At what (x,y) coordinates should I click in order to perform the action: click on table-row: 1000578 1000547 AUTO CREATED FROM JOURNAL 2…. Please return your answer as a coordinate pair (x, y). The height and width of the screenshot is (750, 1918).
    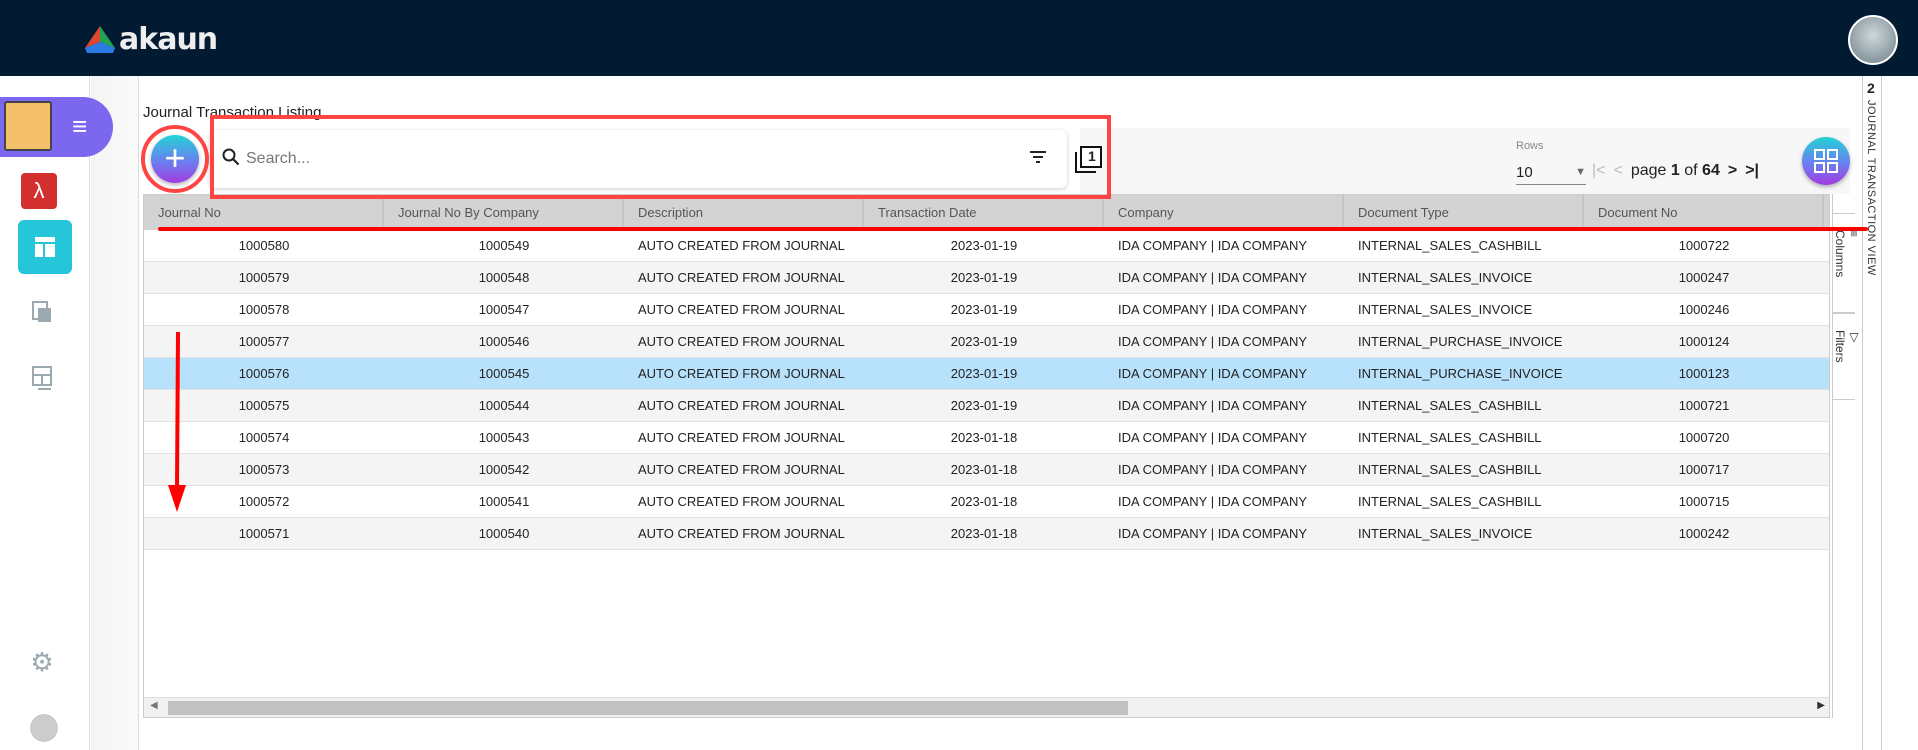
    Looking at the image, I should click on (986, 310).